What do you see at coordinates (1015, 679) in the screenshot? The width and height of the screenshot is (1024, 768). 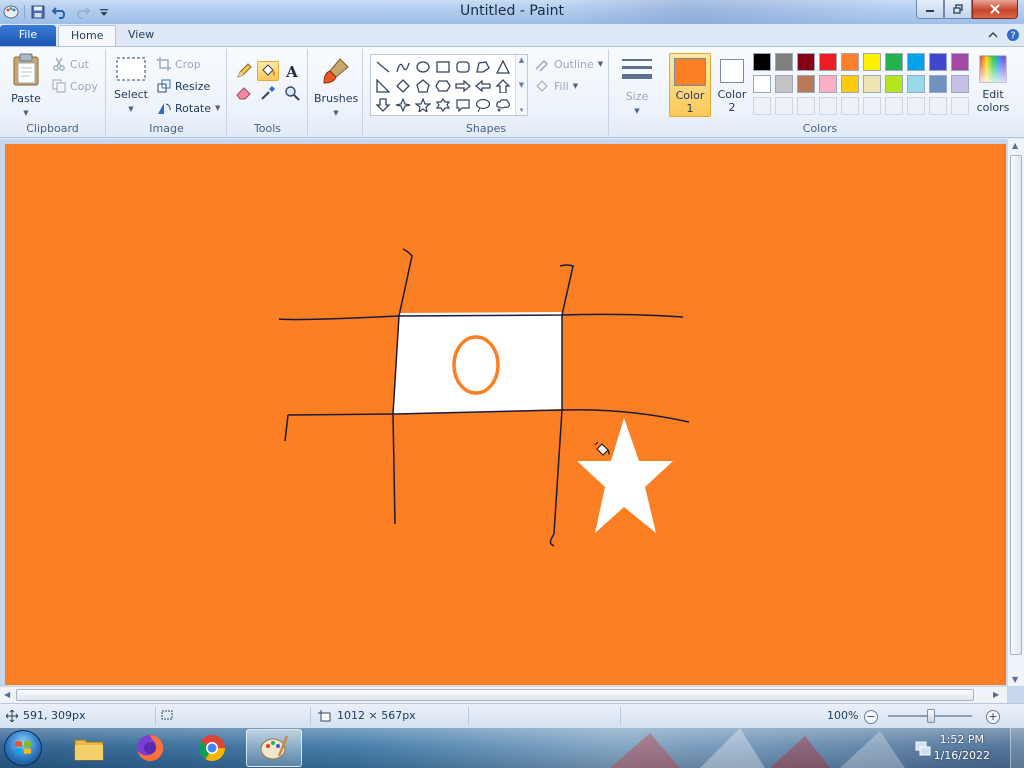 I see `scroll-down-icon: ▼` at bounding box center [1015, 679].